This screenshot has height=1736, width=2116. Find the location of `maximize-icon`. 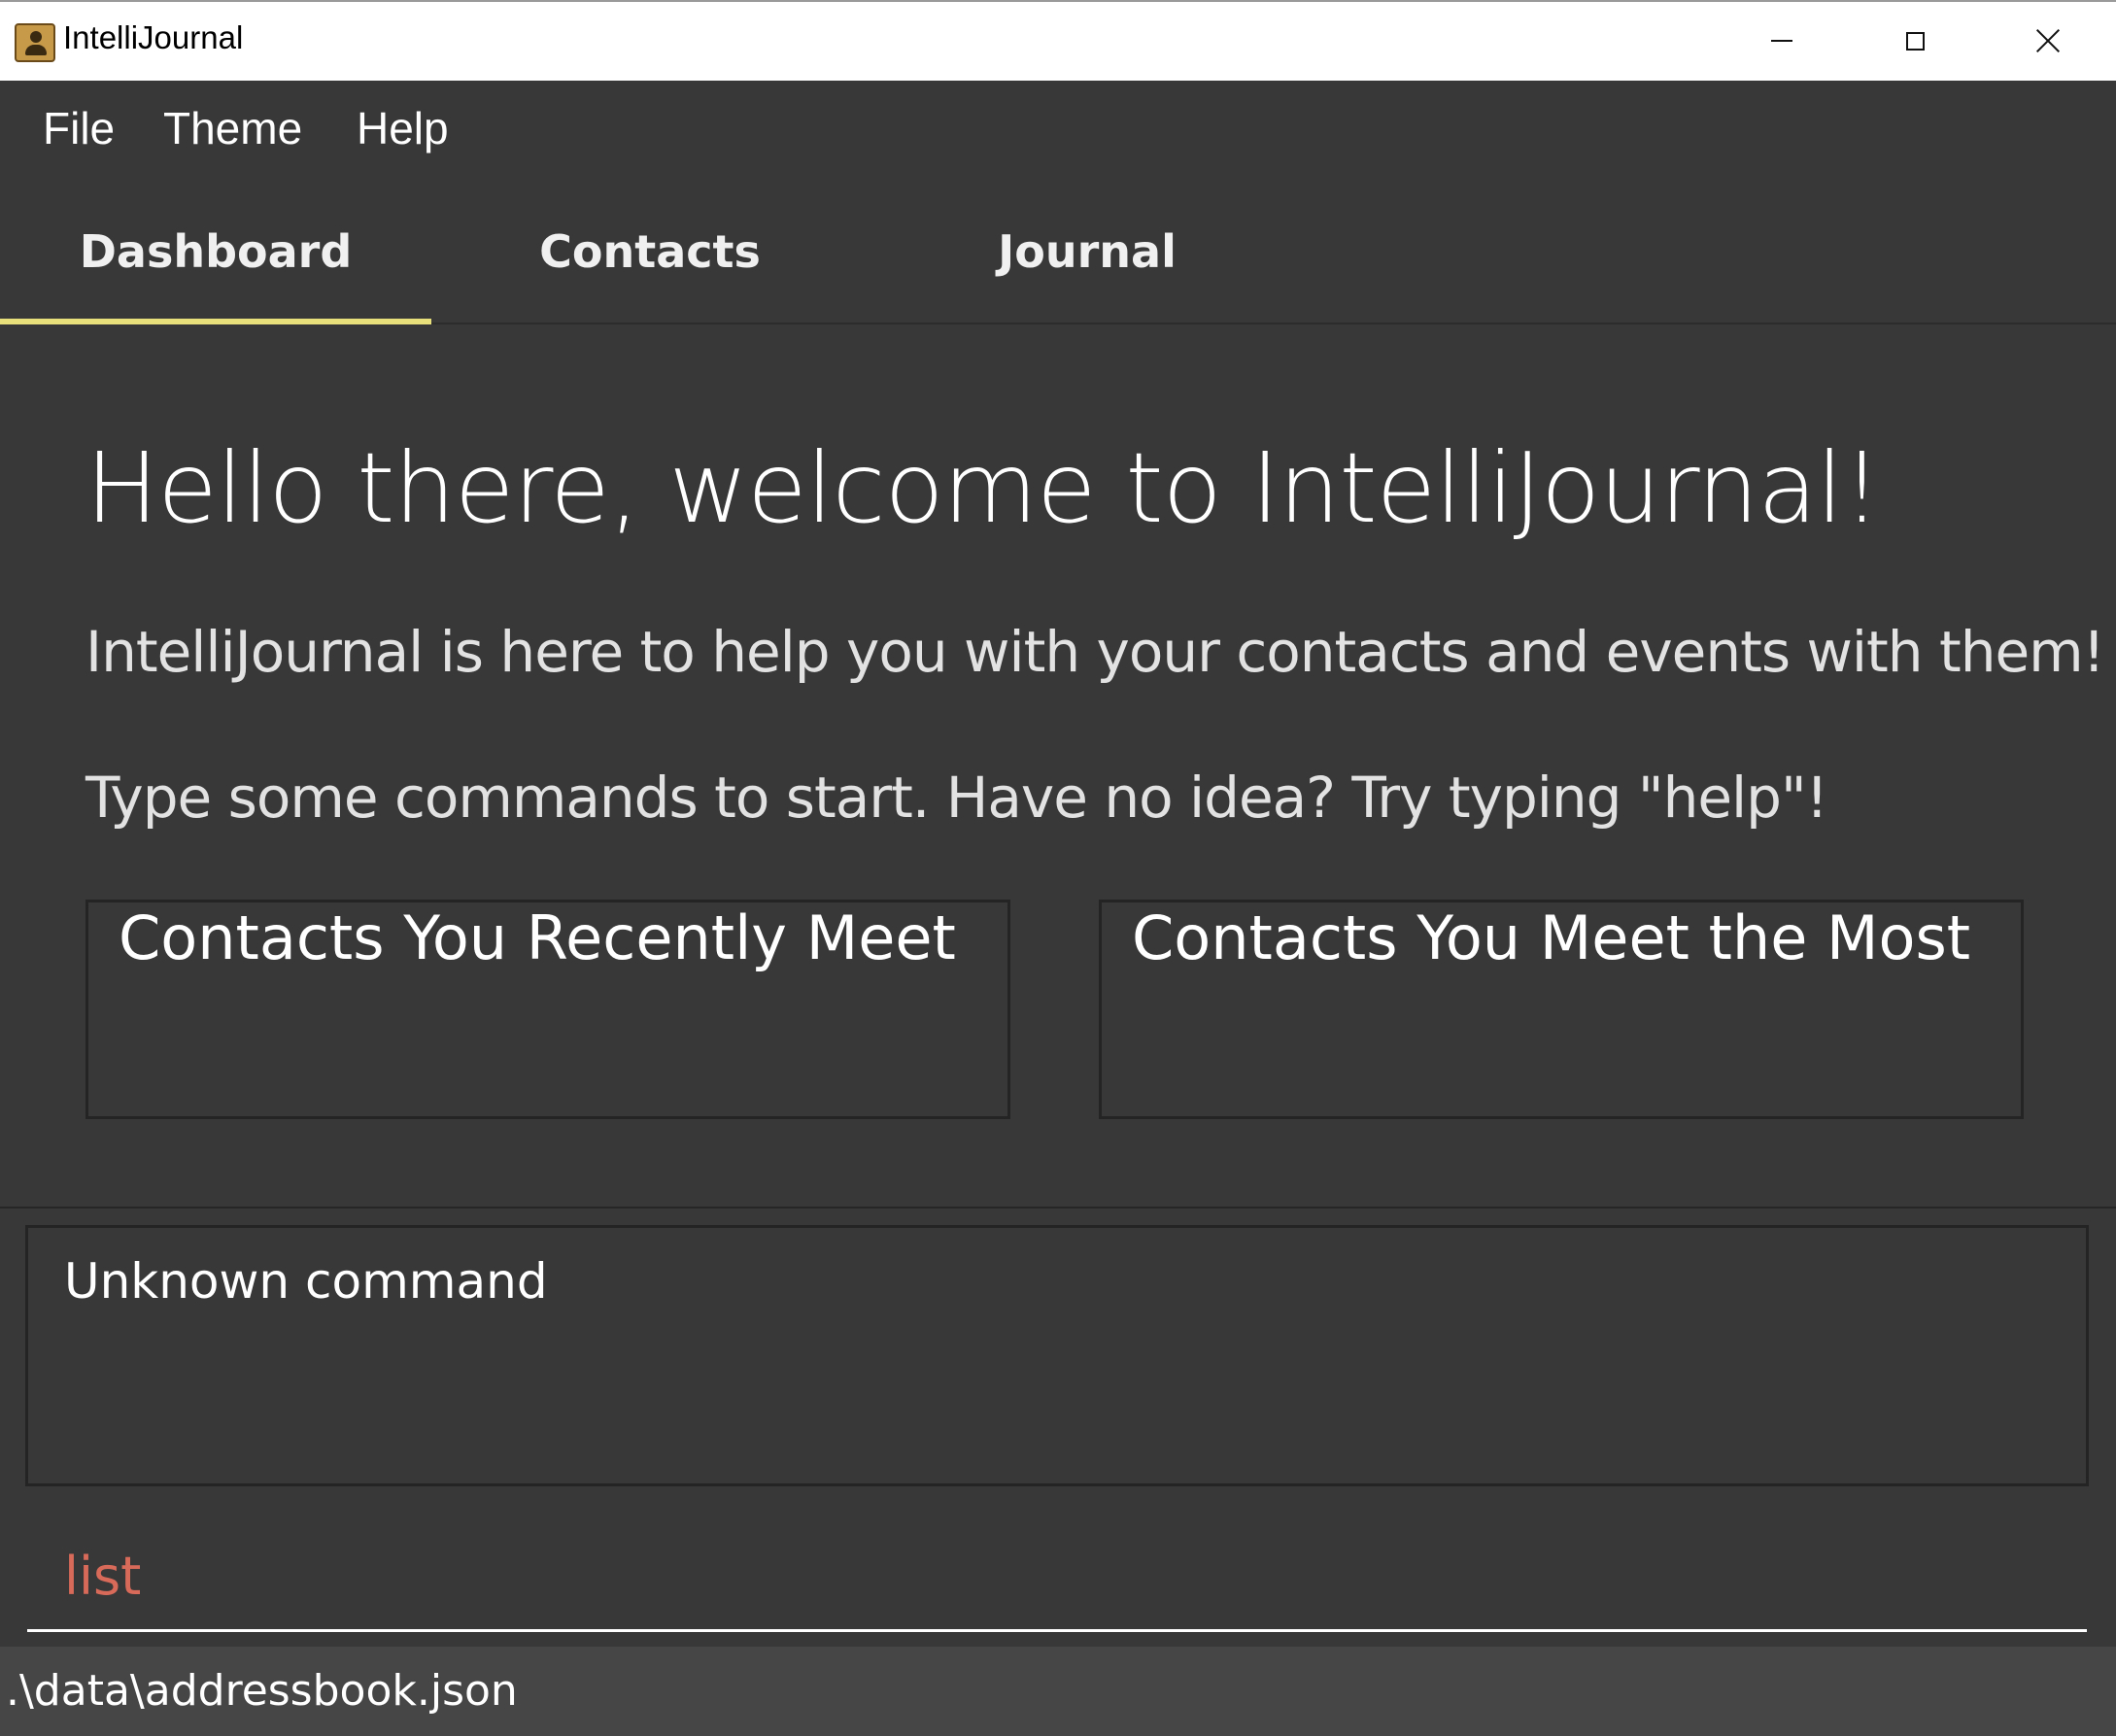

maximize-icon is located at coordinates (1915, 41).